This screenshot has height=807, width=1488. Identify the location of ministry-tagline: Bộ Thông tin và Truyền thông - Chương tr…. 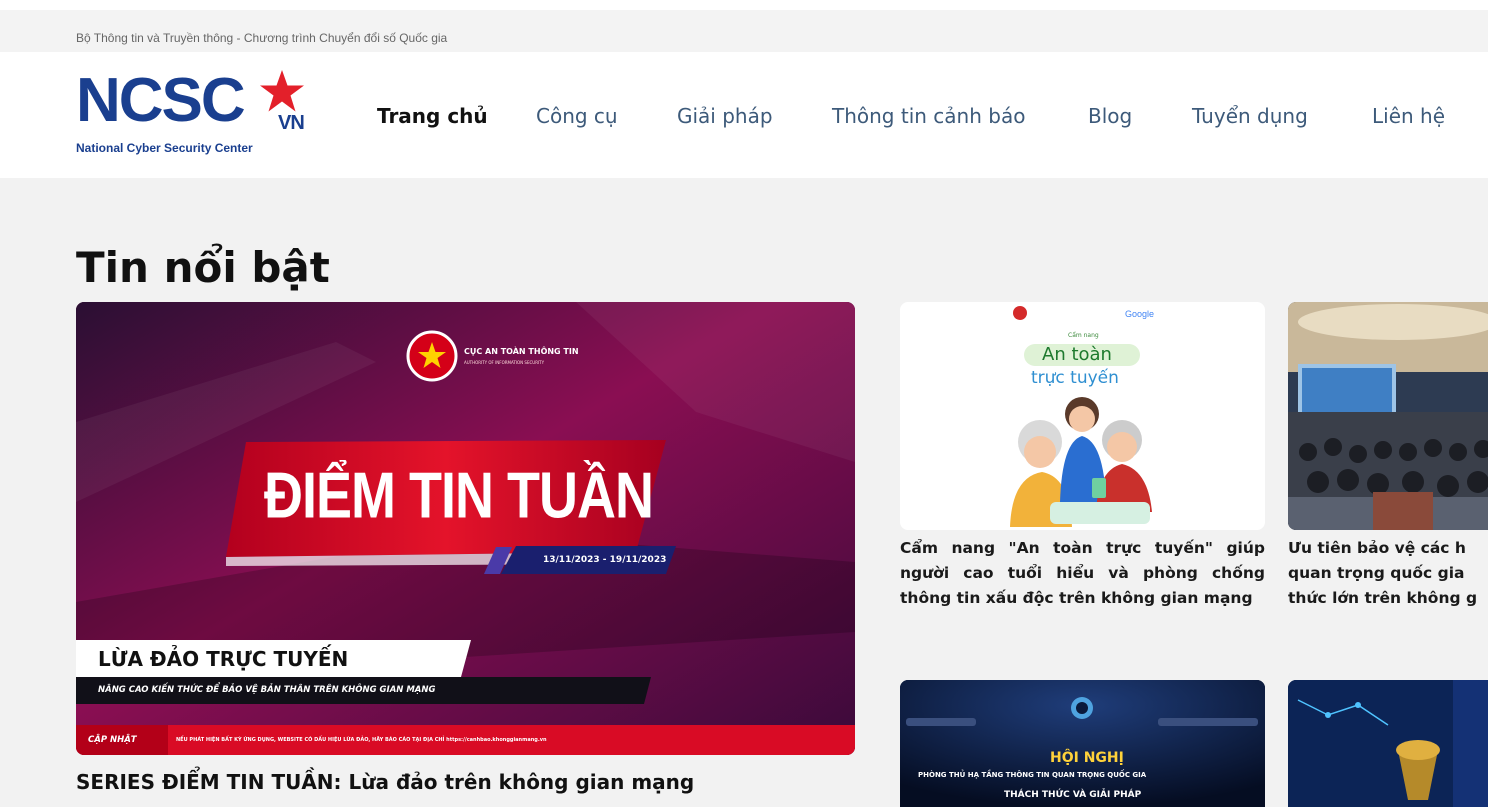
(262, 38).